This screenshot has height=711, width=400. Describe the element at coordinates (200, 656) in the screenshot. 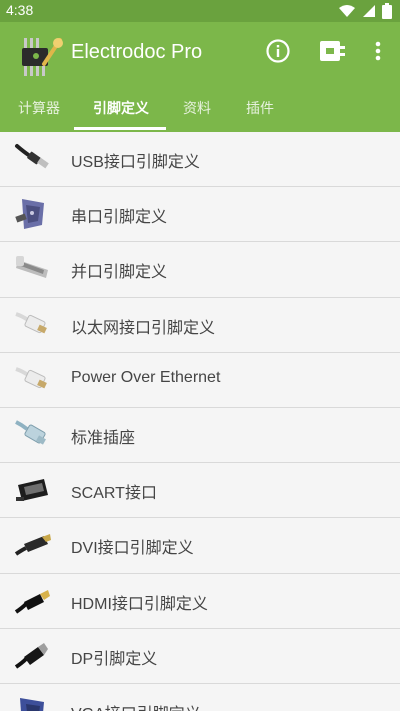

I see `list-item-displayport: DP引脚定义` at that location.